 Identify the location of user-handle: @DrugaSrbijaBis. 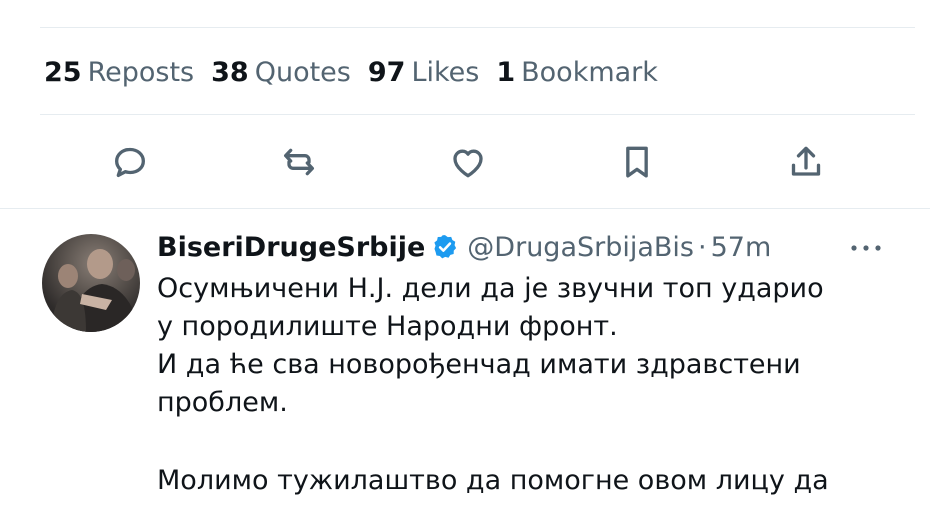
(580, 247).